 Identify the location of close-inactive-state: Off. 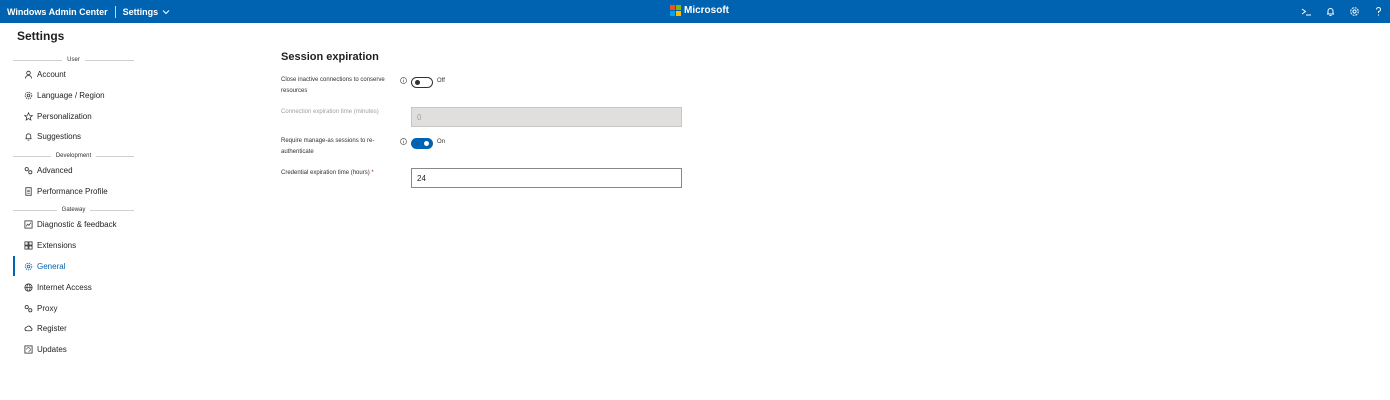
(441, 81).